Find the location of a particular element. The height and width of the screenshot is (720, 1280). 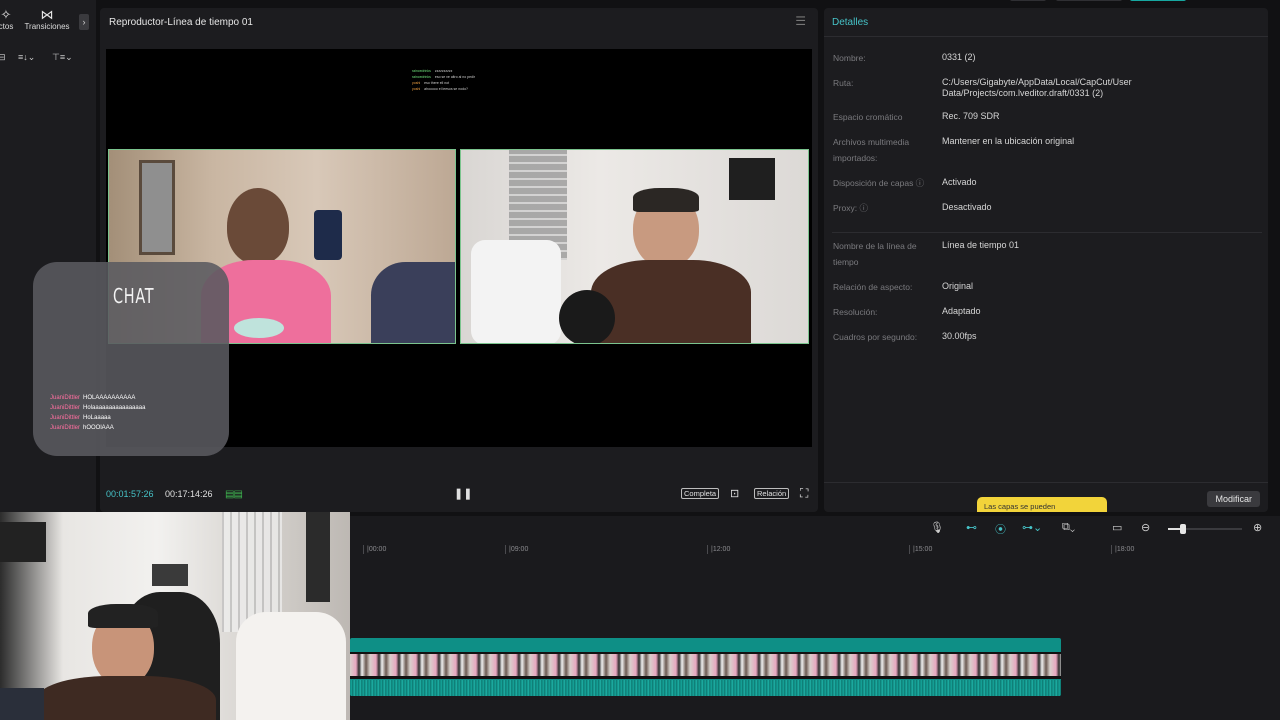

tab-transiciones: ⋈ Transiciones is located at coordinates (47, 19).